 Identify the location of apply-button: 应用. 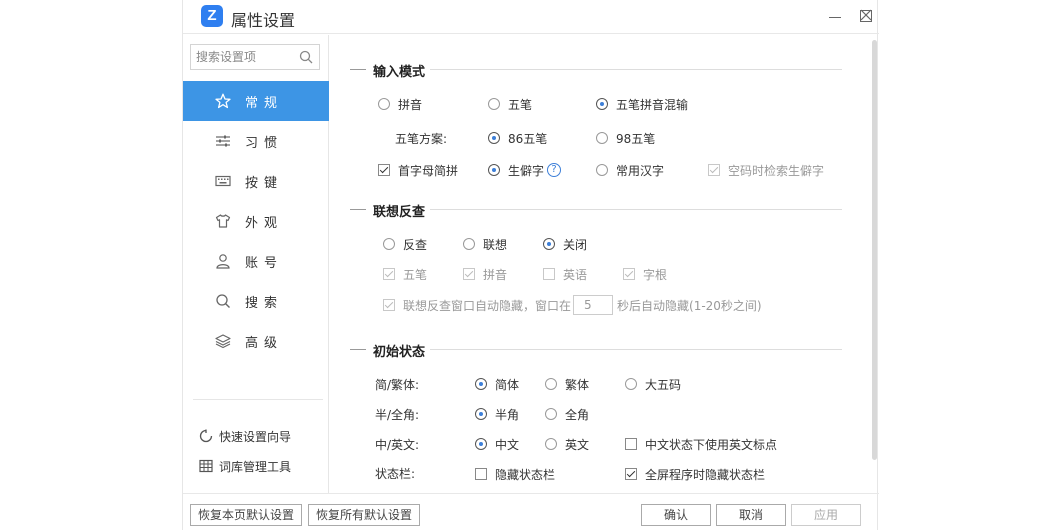
(826, 515).